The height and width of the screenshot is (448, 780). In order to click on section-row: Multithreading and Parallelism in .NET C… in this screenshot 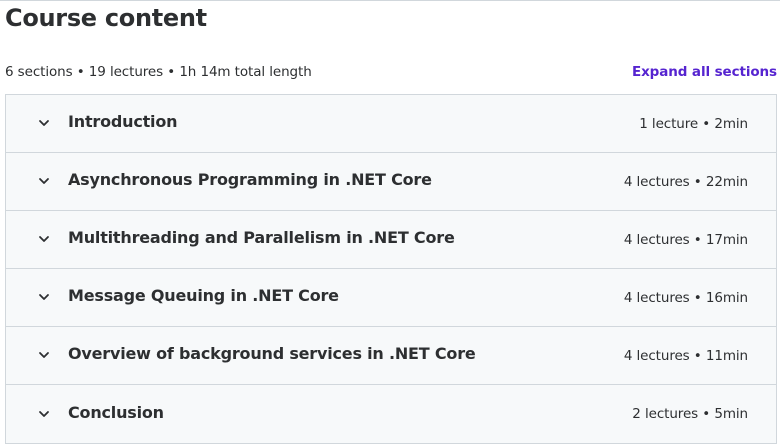, I will do `click(391, 240)`.